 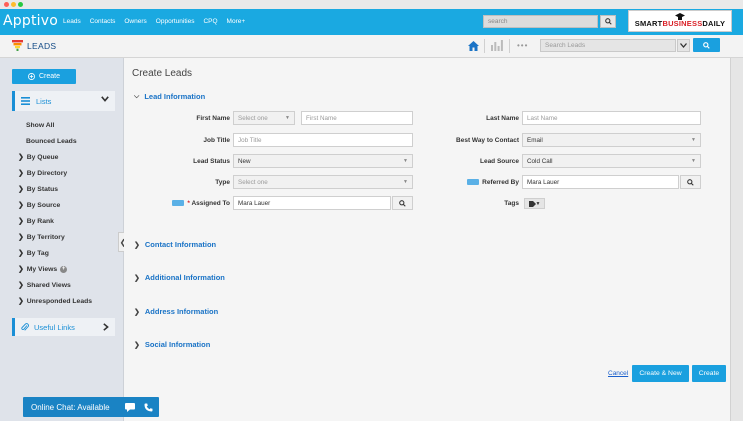 I want to click on create-and-new-button: Create & New, so click(x=660, y=373).